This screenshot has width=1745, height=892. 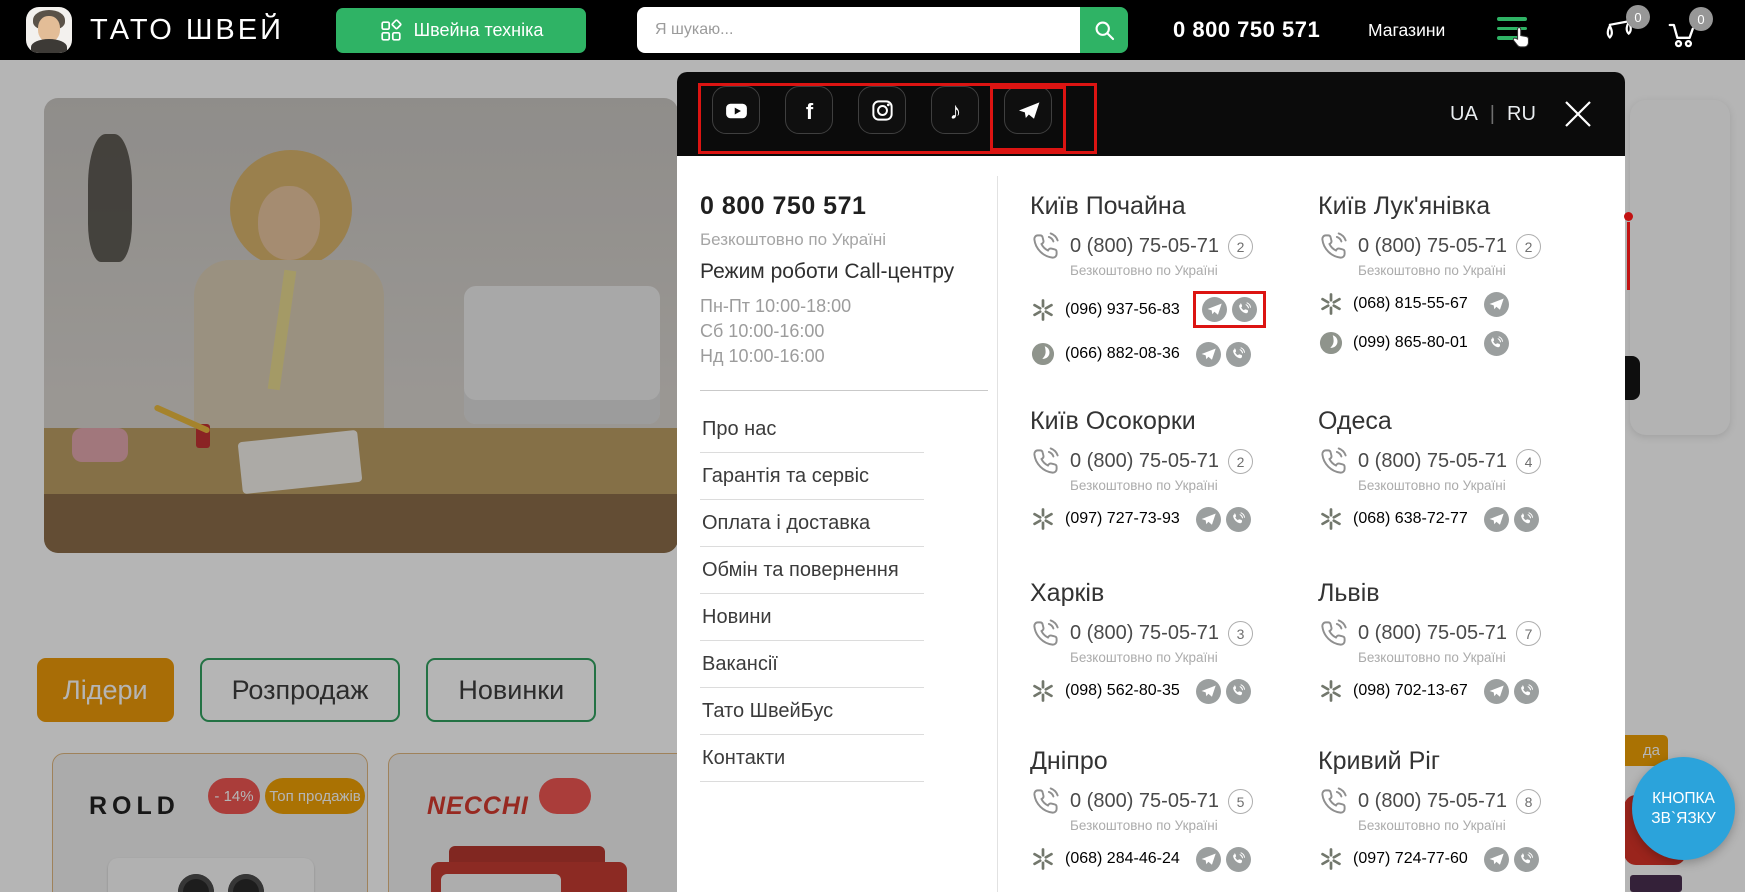 What do you see at coordinates (1410, 691) in the screenshot?
I see `store-mobile-number: (098) 702-13-67` at bounding box center [1410, 691].